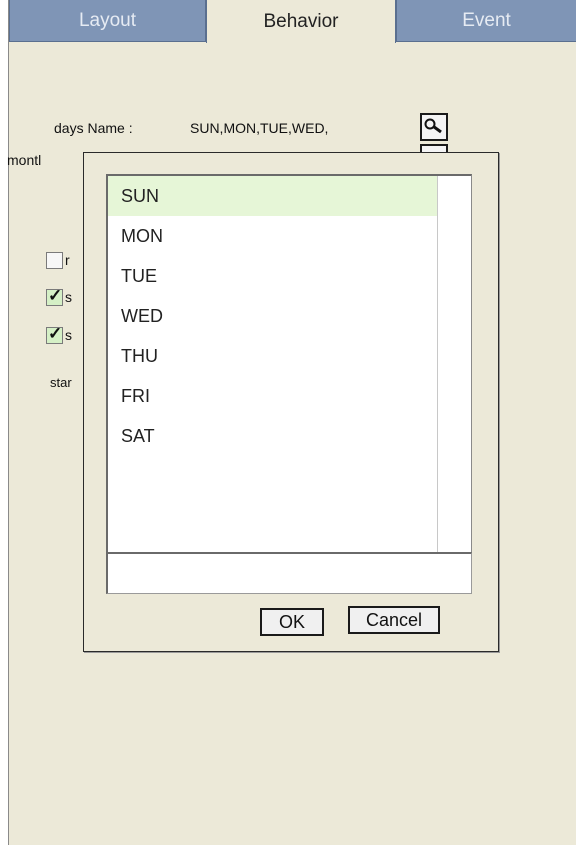 This screenshot has width=576, height=845. Describe the element at coordinates (486, 21) in the screenshot. I see `tab-event: Event` at that location.